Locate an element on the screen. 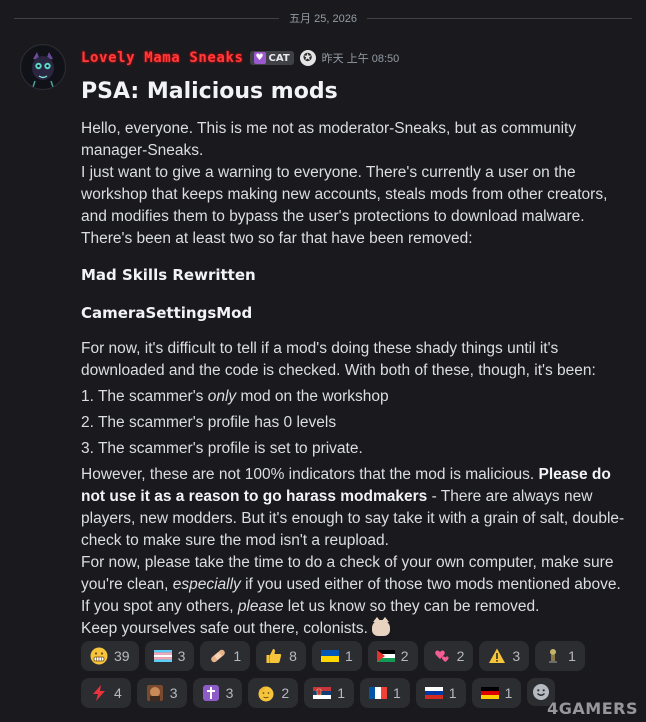 This screenshot has height=722, width=646. user-avatar is located at coordinates (43, 67).